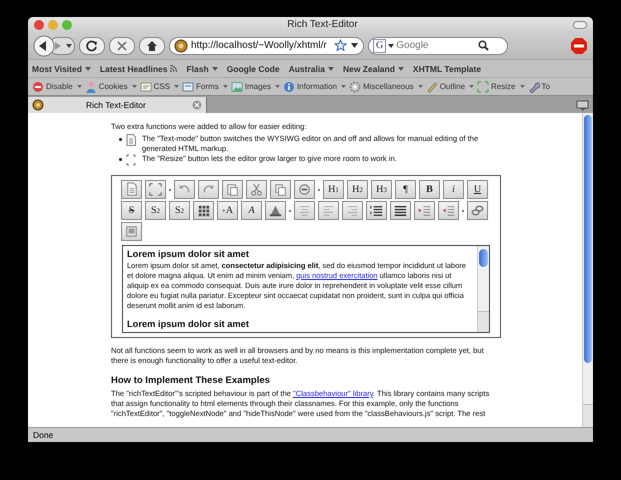  Describe the element at coordinates (191, 380) in the screenshot. I see `section-heading: How to Implement These Examples` at that location.